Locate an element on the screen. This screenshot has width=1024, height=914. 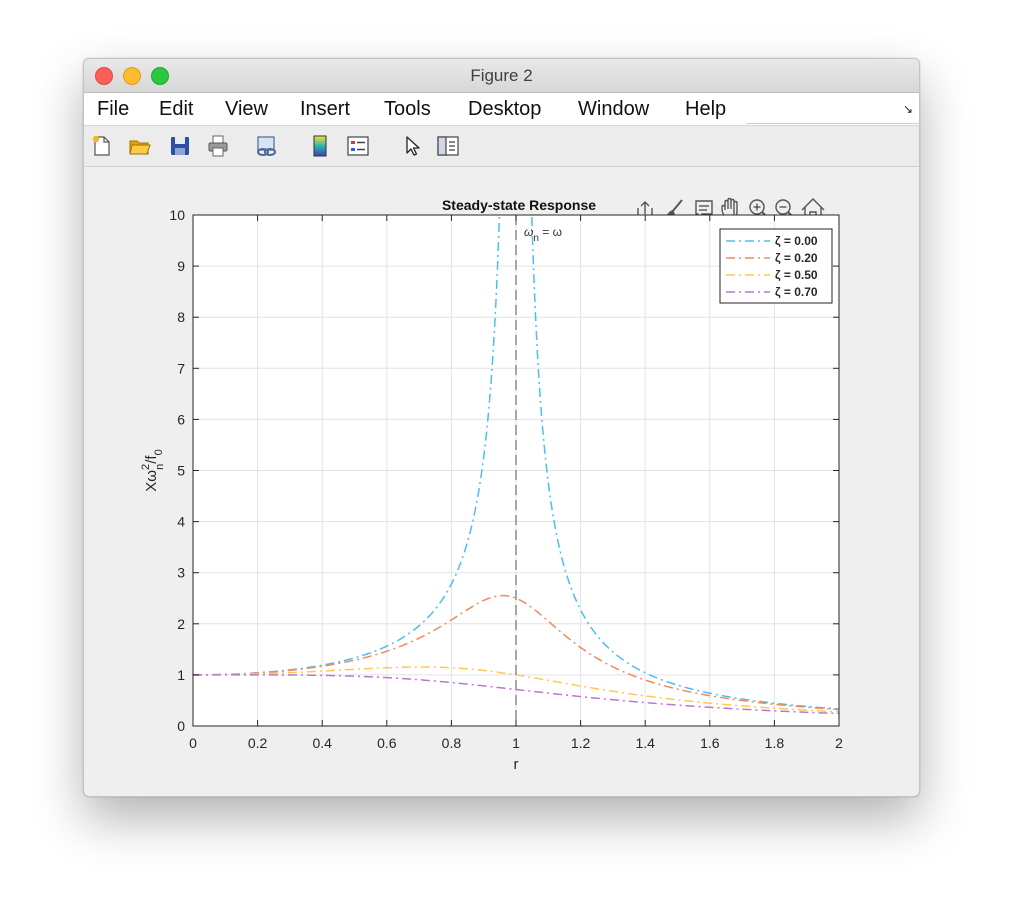
new-figure-icon is located at coordinates (102, 146).